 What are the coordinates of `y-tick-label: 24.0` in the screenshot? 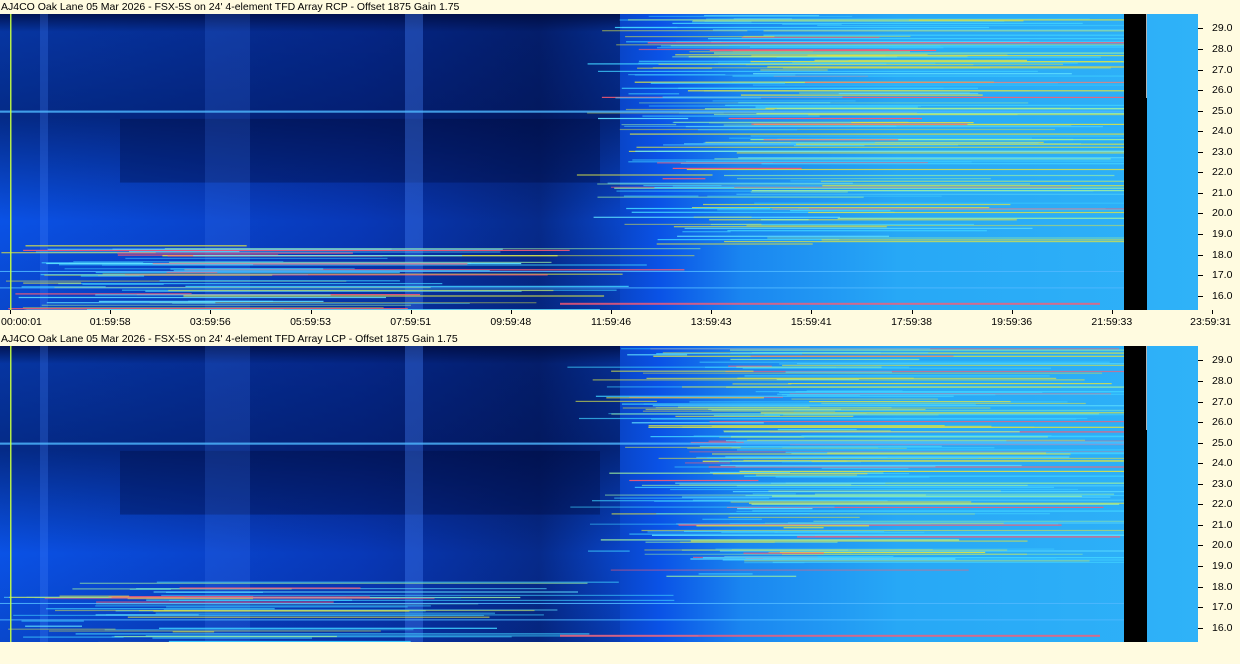 It's located at (1222, 131).